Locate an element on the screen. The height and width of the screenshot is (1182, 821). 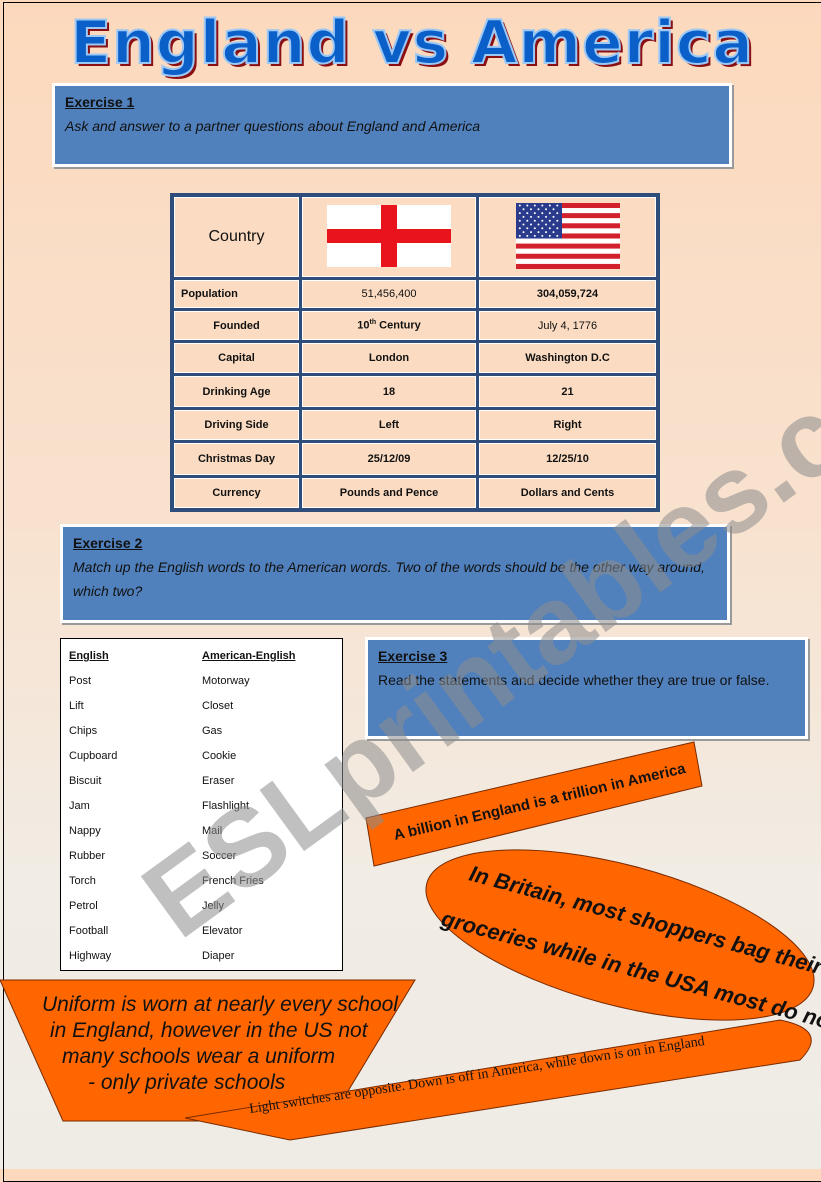
statement-3-line: in England, however in the US not is located at coordinates (209, 1030).